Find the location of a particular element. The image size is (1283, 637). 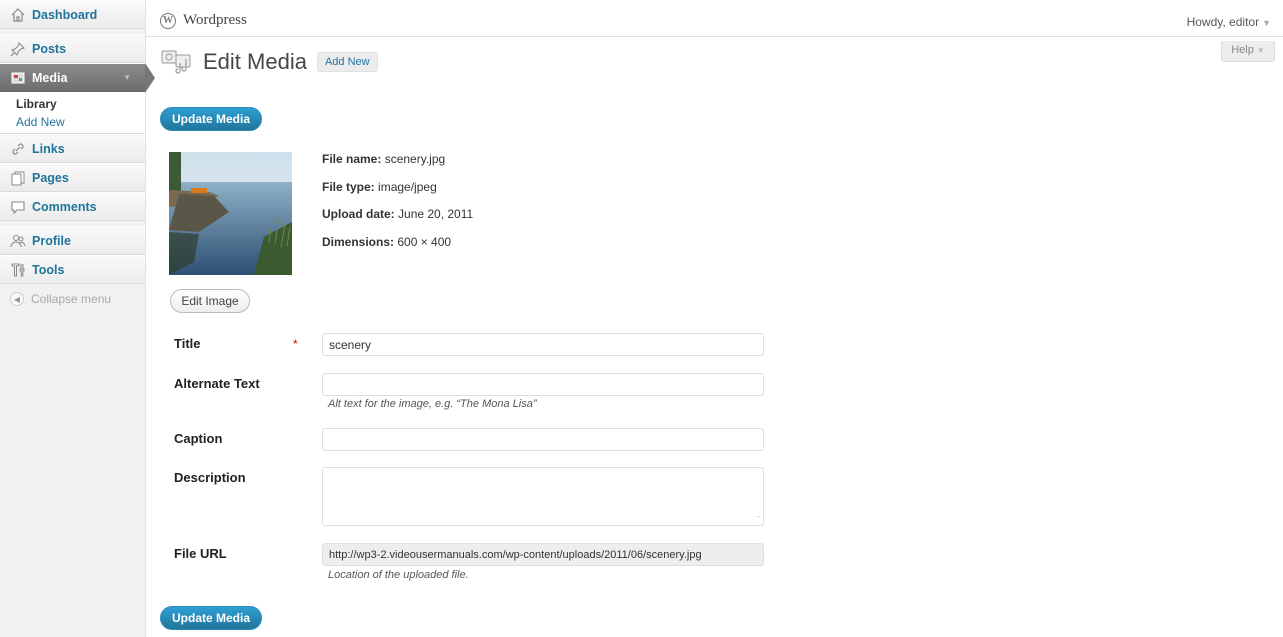

file-type-info: File type: image/jpeg is located at coordinates (379, 187).